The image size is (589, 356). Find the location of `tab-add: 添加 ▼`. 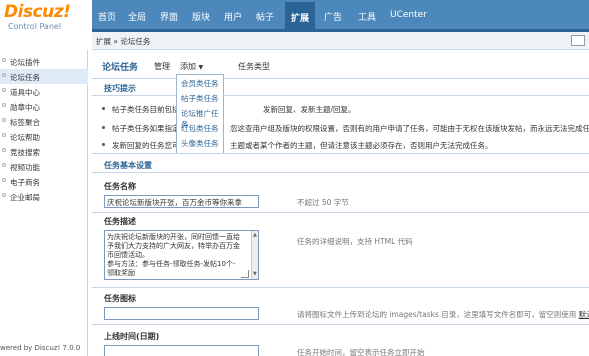

tab-add: 添加 ▼ is located at coordinates (191, 66).